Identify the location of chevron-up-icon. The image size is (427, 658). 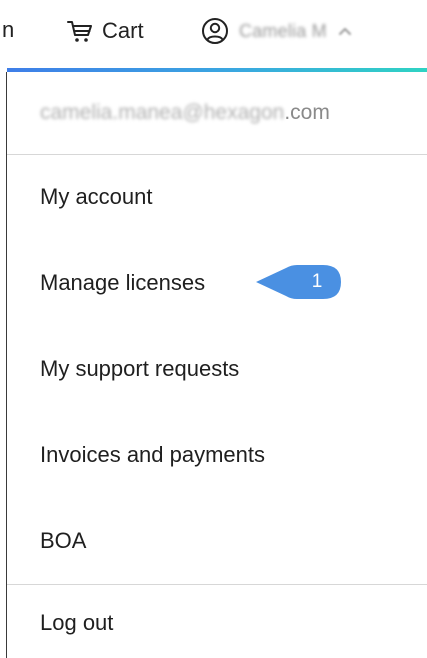
(345, 31).